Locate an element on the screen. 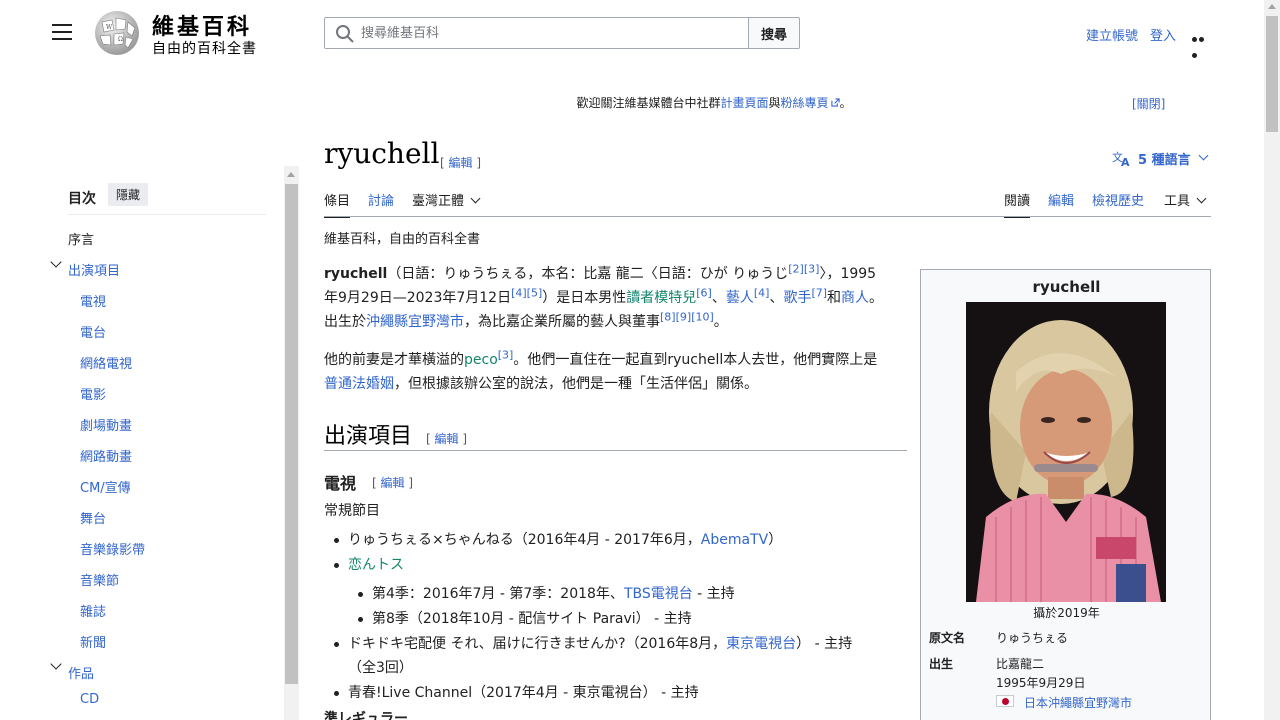  site-notice-banner: 歡迎關注維基媒體台中社群計畫頁面與粉絲專頁。 is located at coordinates (714, 102).